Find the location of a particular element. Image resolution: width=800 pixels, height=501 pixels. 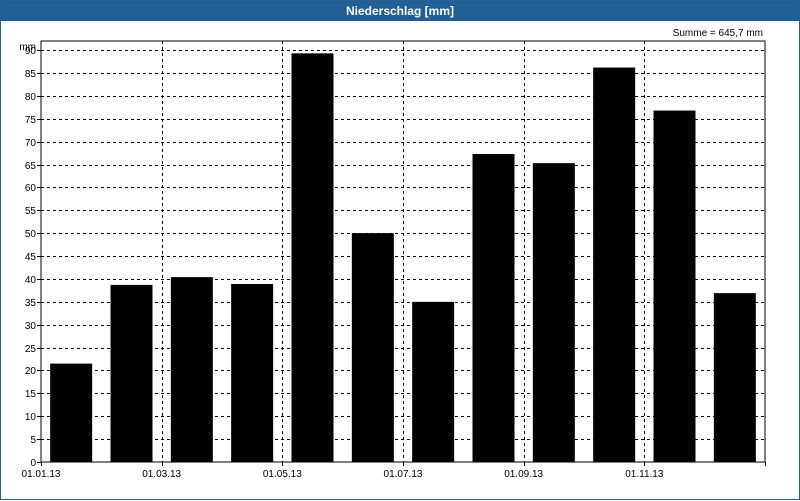

y-tick-label: 55 is located at coordinates (31, 211).